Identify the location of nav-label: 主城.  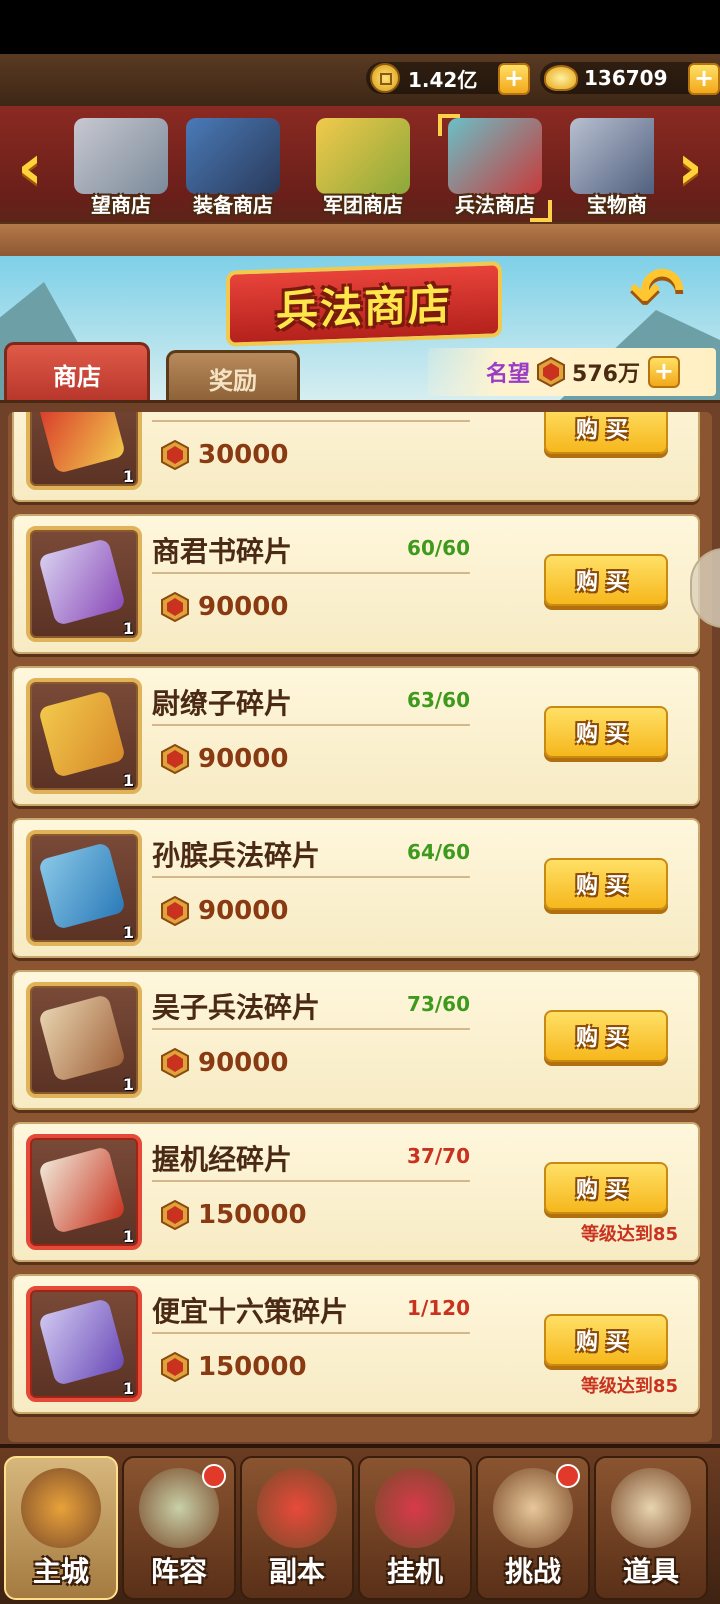
(60, 1571).